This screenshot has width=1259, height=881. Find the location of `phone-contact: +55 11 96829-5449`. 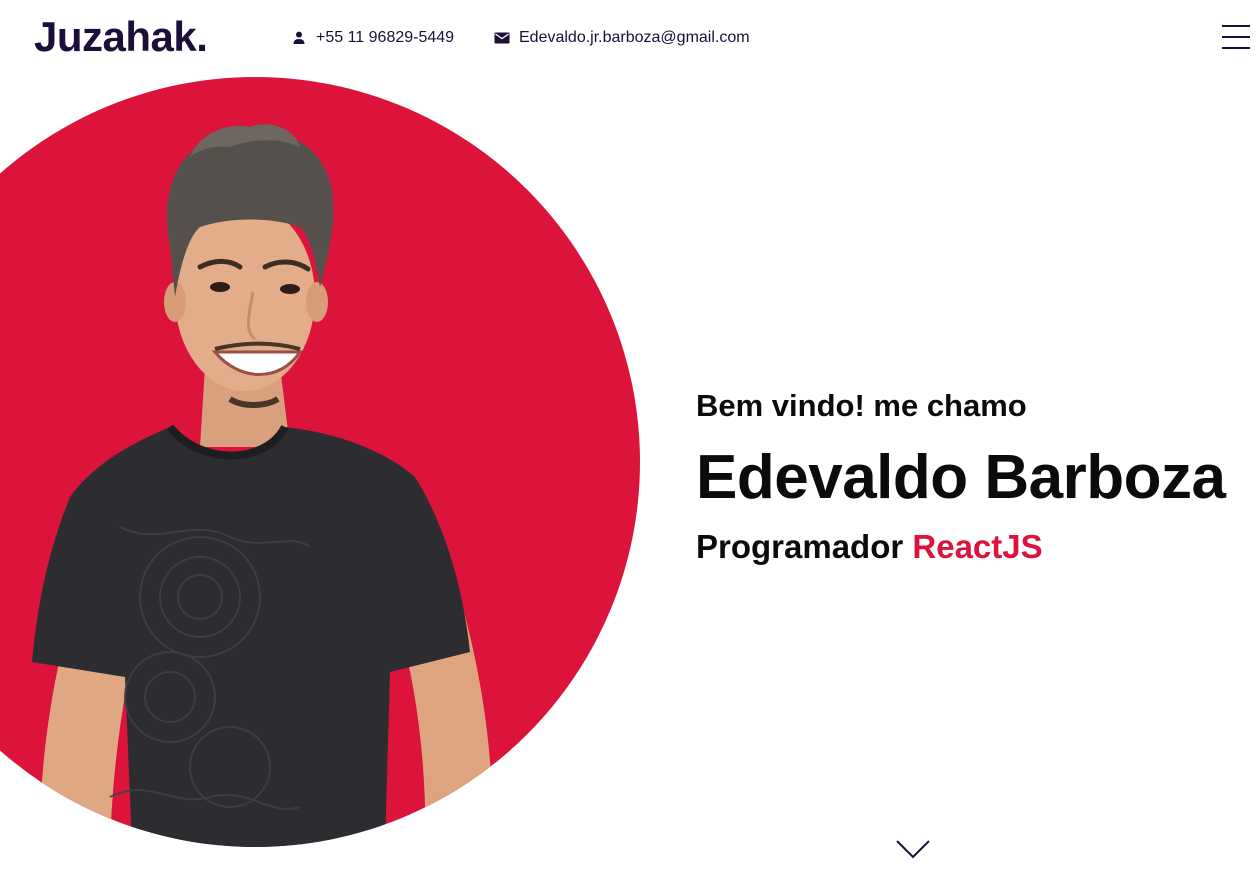

phone-contact: +55 11 96829-5449 is located at coordinates (372, 38).